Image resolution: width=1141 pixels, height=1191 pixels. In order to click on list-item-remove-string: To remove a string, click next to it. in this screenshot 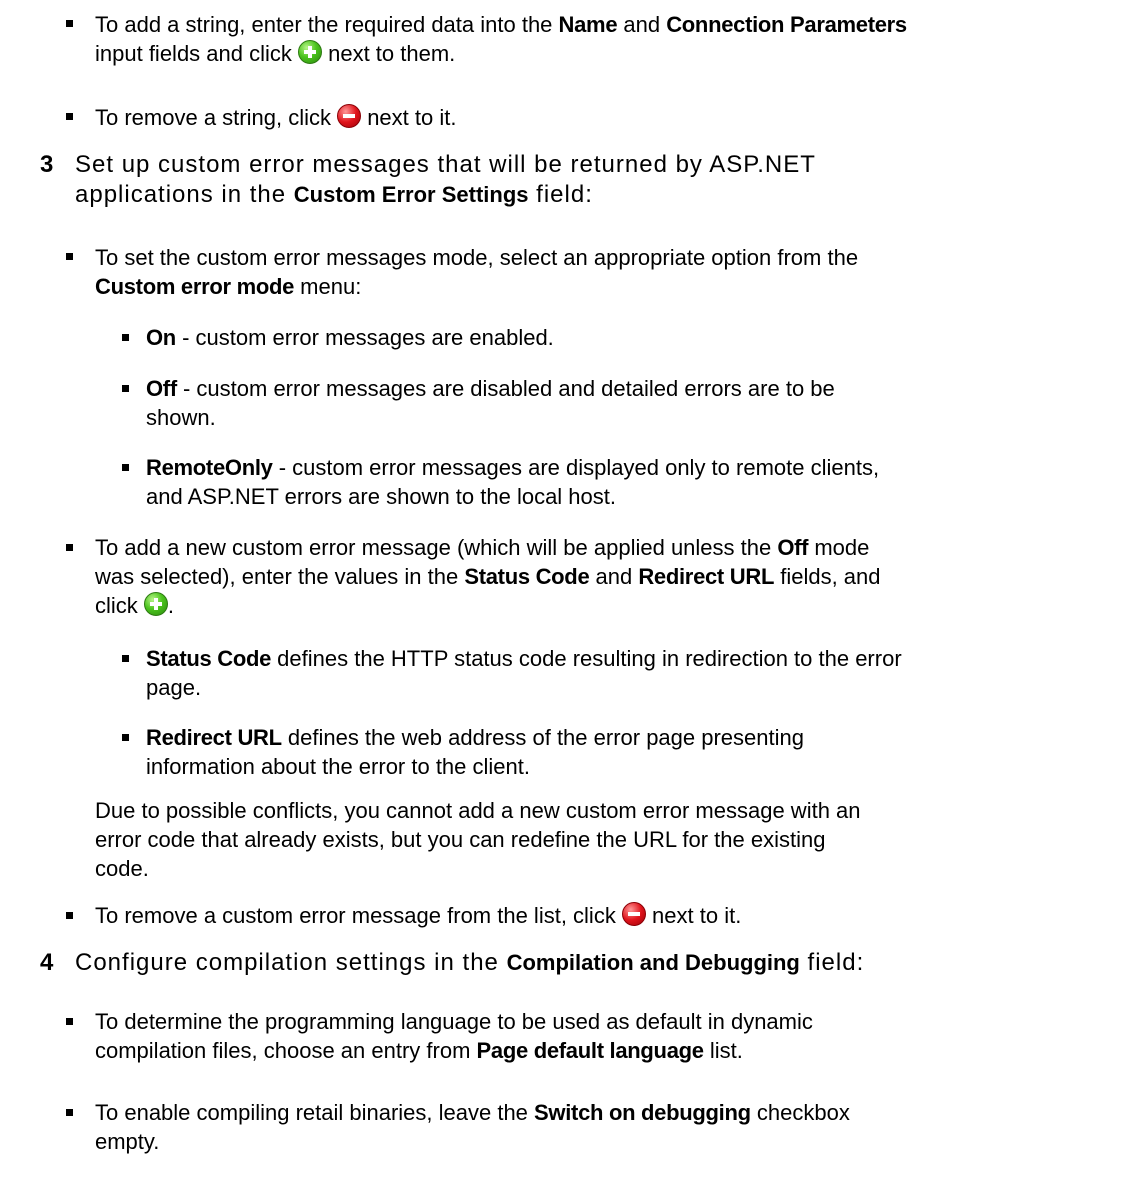, I will do `click(276, 117)`.